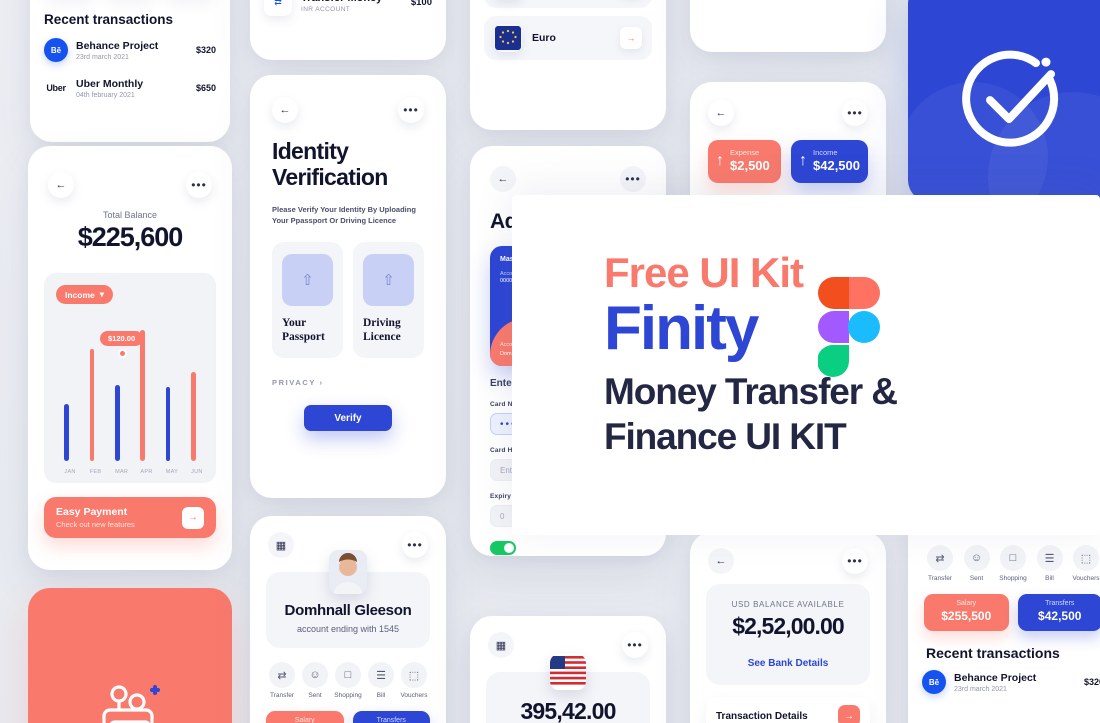 The width and height of the screenshot is (1100, 723). What do you see at coordinates (205, 88) in the screenshot?
I see `transaction-amount: $650` at bounding box center [205, 88].